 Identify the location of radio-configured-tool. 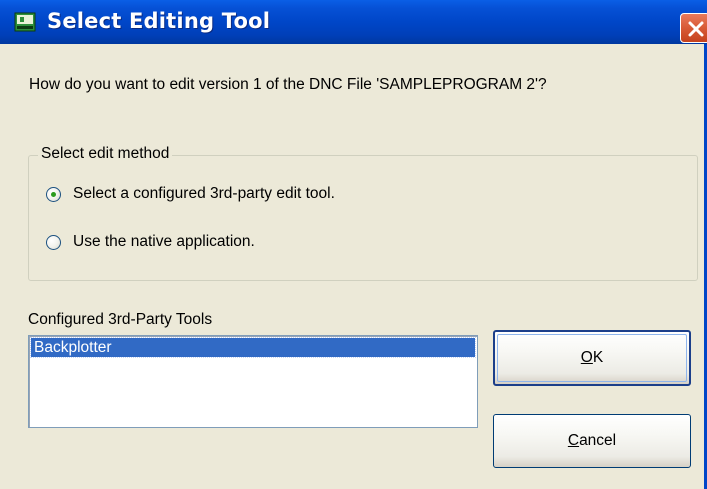
(53, 194).